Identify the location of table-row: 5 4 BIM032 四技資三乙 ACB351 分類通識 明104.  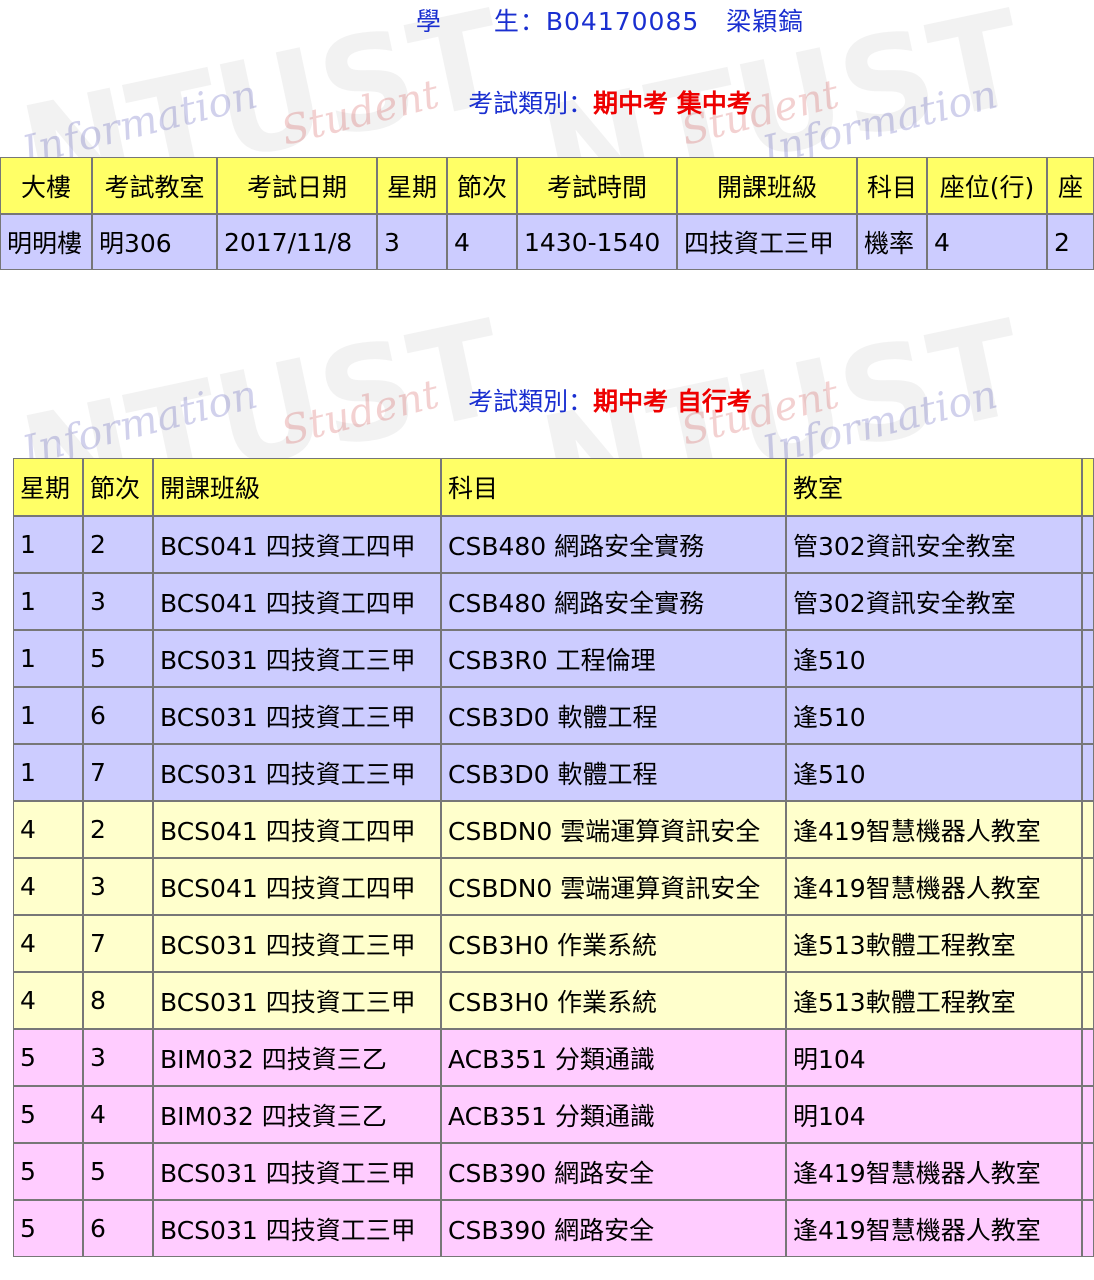
(553, 1114).